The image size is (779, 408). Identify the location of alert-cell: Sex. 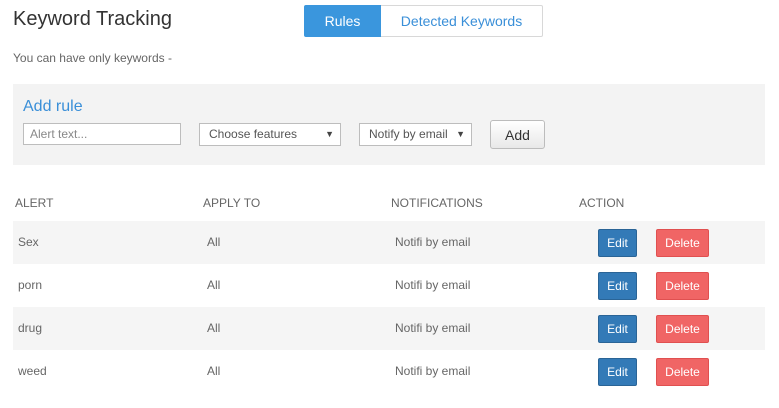
(28, 242).